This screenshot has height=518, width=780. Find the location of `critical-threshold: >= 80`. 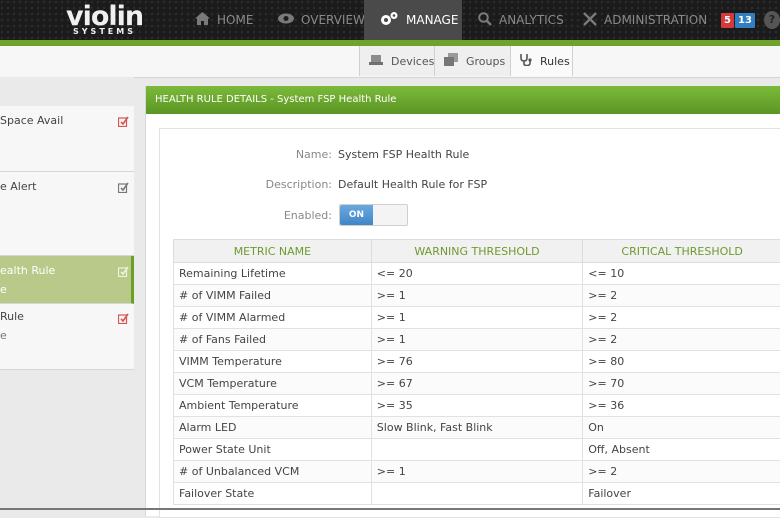

critical-threshold: >= 80 is located at coordinates (681, 362).